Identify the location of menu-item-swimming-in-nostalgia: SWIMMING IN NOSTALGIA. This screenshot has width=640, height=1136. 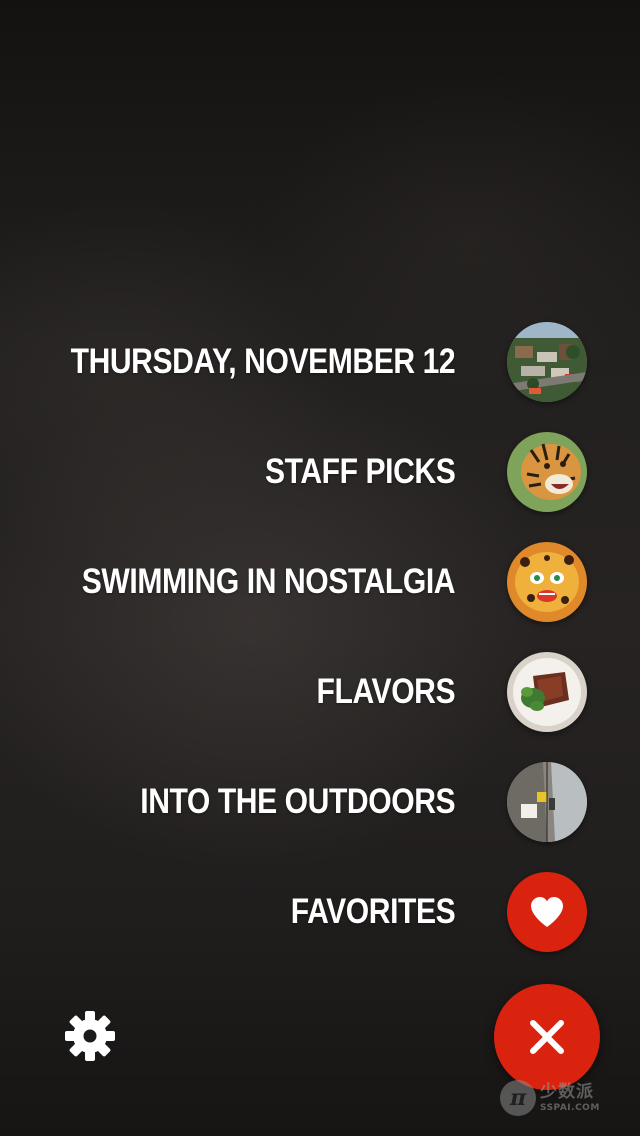
(304, 582).